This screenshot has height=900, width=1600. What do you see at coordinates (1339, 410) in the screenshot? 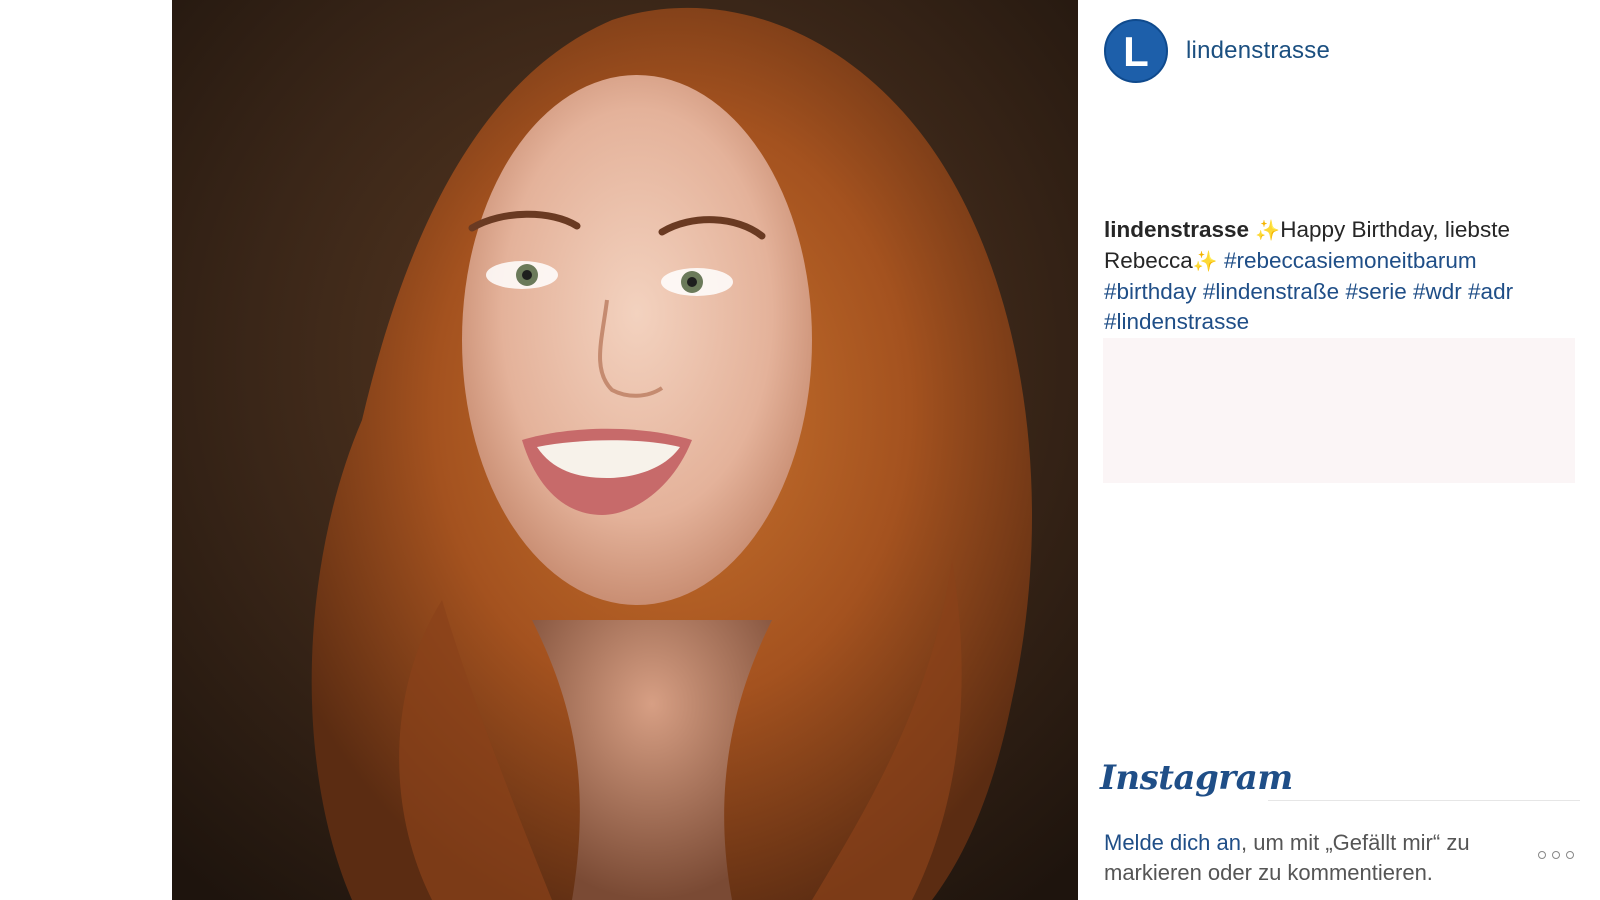
I see `comments-placeholder` at bounding box center [1339, 410].